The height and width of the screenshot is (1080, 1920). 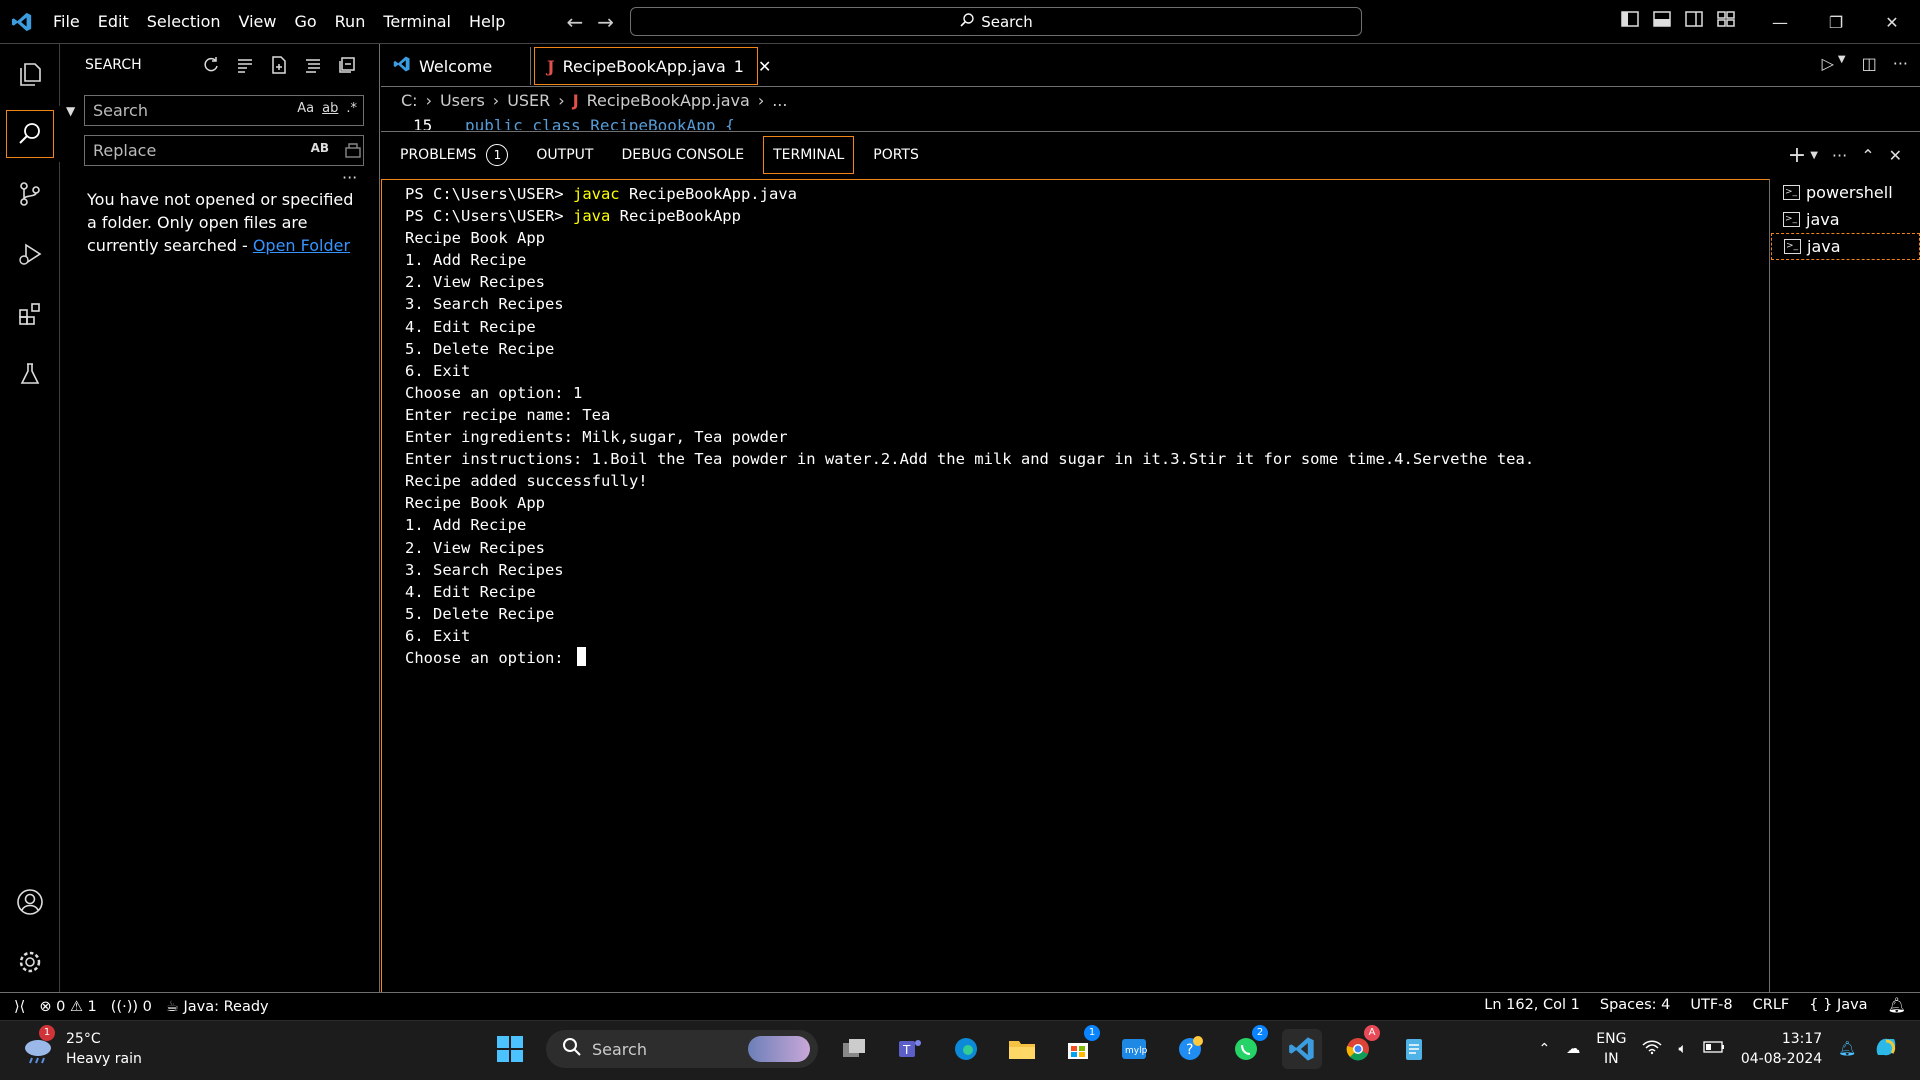 What do you see at coordinates (1682, 1049) in the screenshot?
I see `volume-icon: 🔈︎` at bounding box center [1682, 1049].